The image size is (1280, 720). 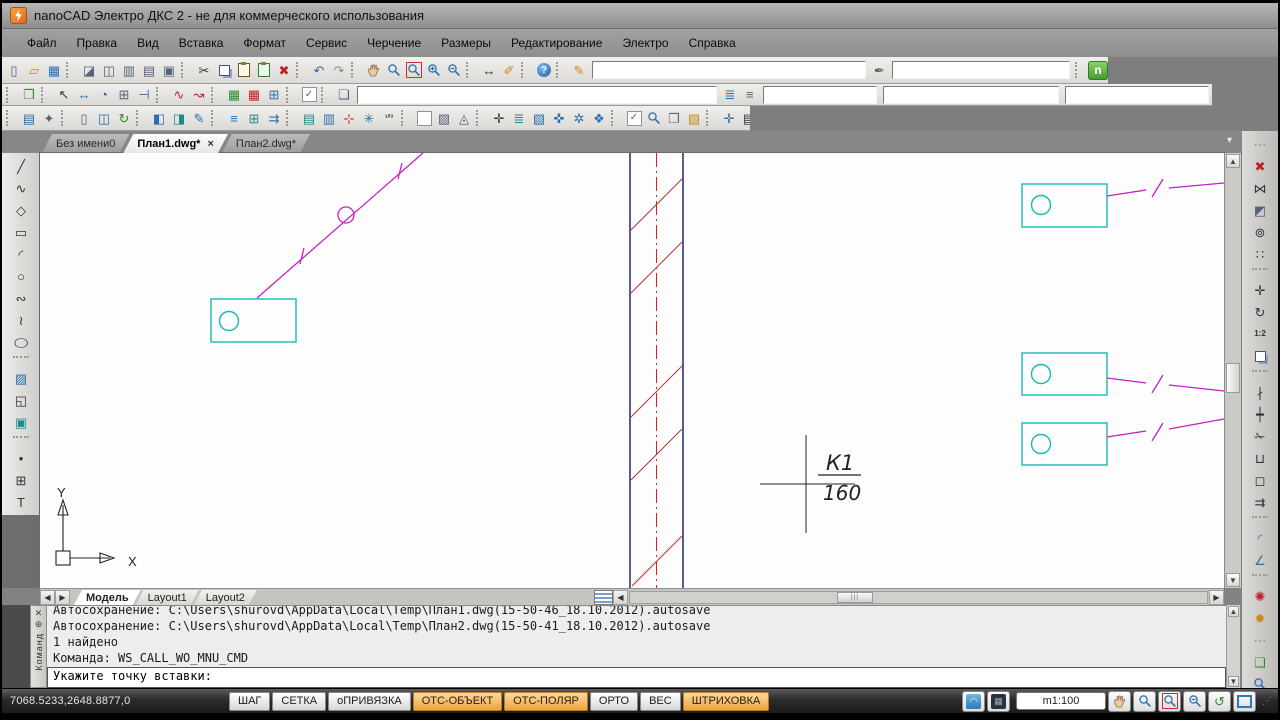 What do you see at coordinates (97, 43) in the screenshot?
I see `menu-правка: Правка` at bounding box center [97, 43].